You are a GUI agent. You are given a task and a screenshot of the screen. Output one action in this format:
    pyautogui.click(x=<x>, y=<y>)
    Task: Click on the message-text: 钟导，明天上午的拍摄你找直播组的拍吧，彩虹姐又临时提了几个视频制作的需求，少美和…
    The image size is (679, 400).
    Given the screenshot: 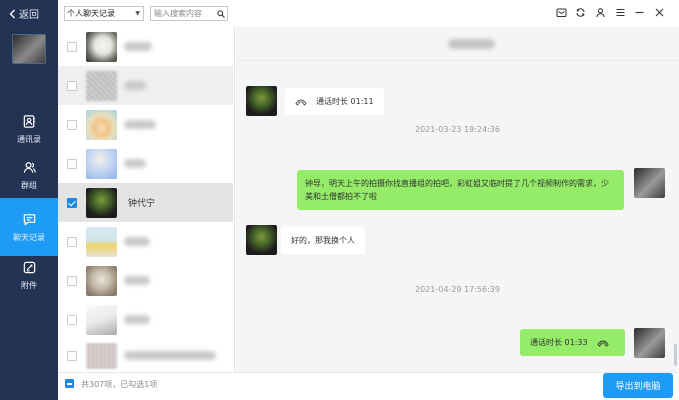 What is the action you would take?
    pyautogui.click(x=457, y=190)
    